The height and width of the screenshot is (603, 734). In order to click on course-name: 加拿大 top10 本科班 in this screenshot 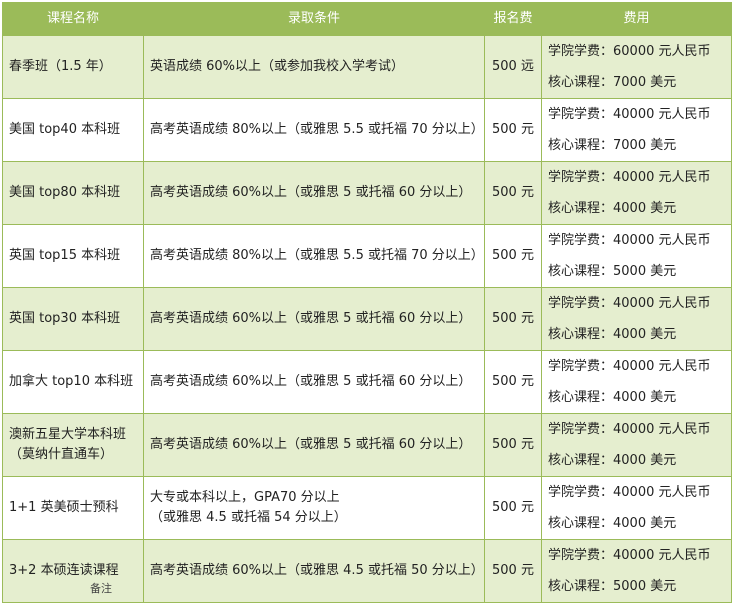, I will do `click(71, 381)`.